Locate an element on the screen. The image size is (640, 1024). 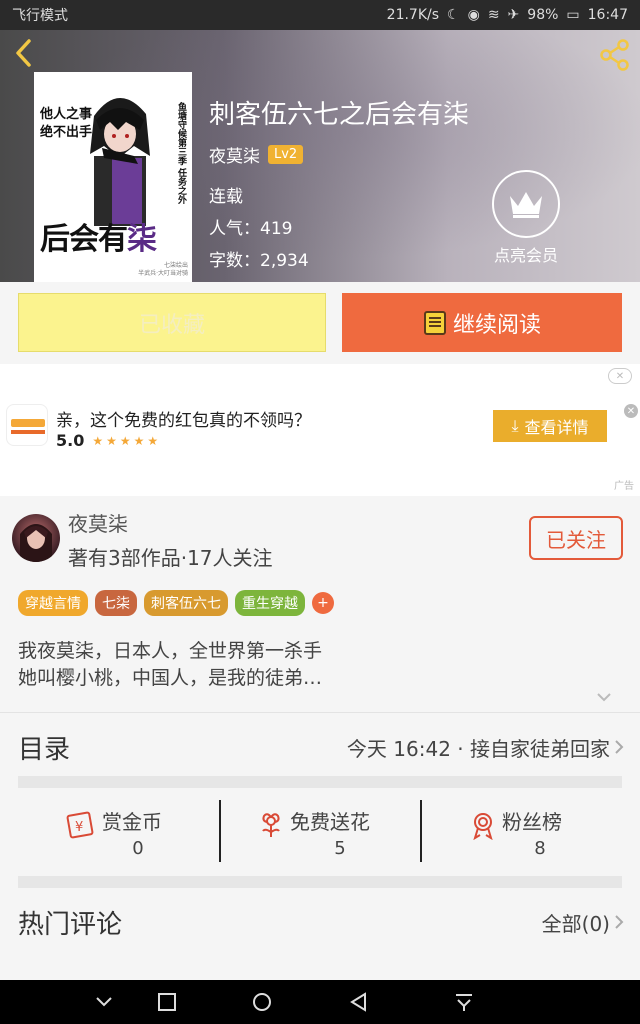
download-icon: ⤓ is located at coordinates (515, 425).